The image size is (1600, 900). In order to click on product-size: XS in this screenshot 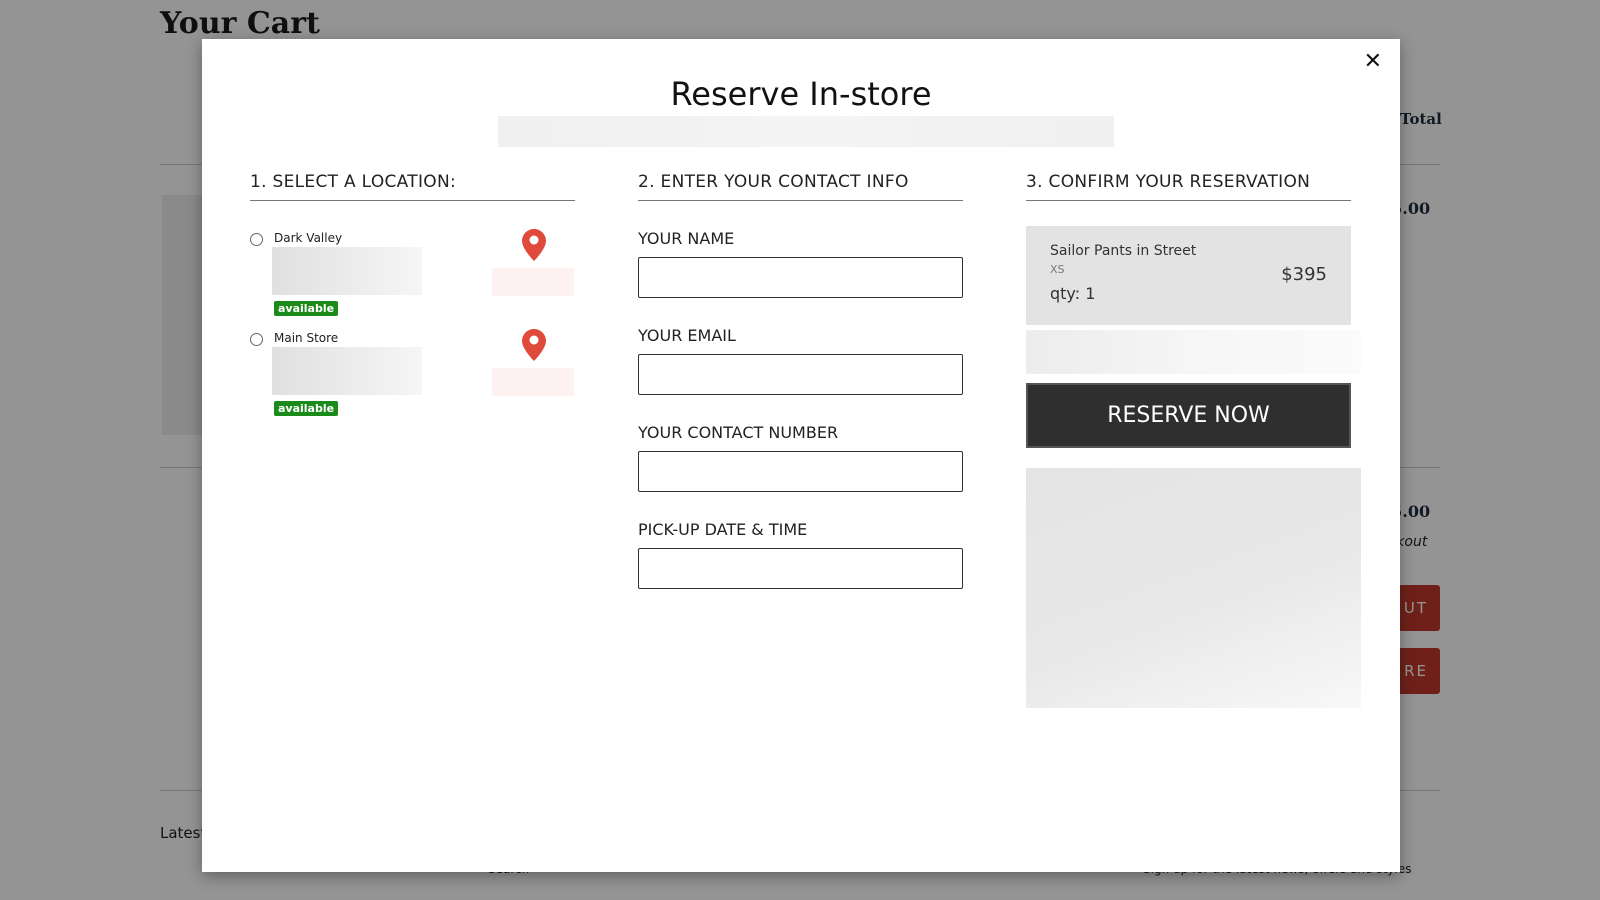, I will do `click(1057, 269)`.